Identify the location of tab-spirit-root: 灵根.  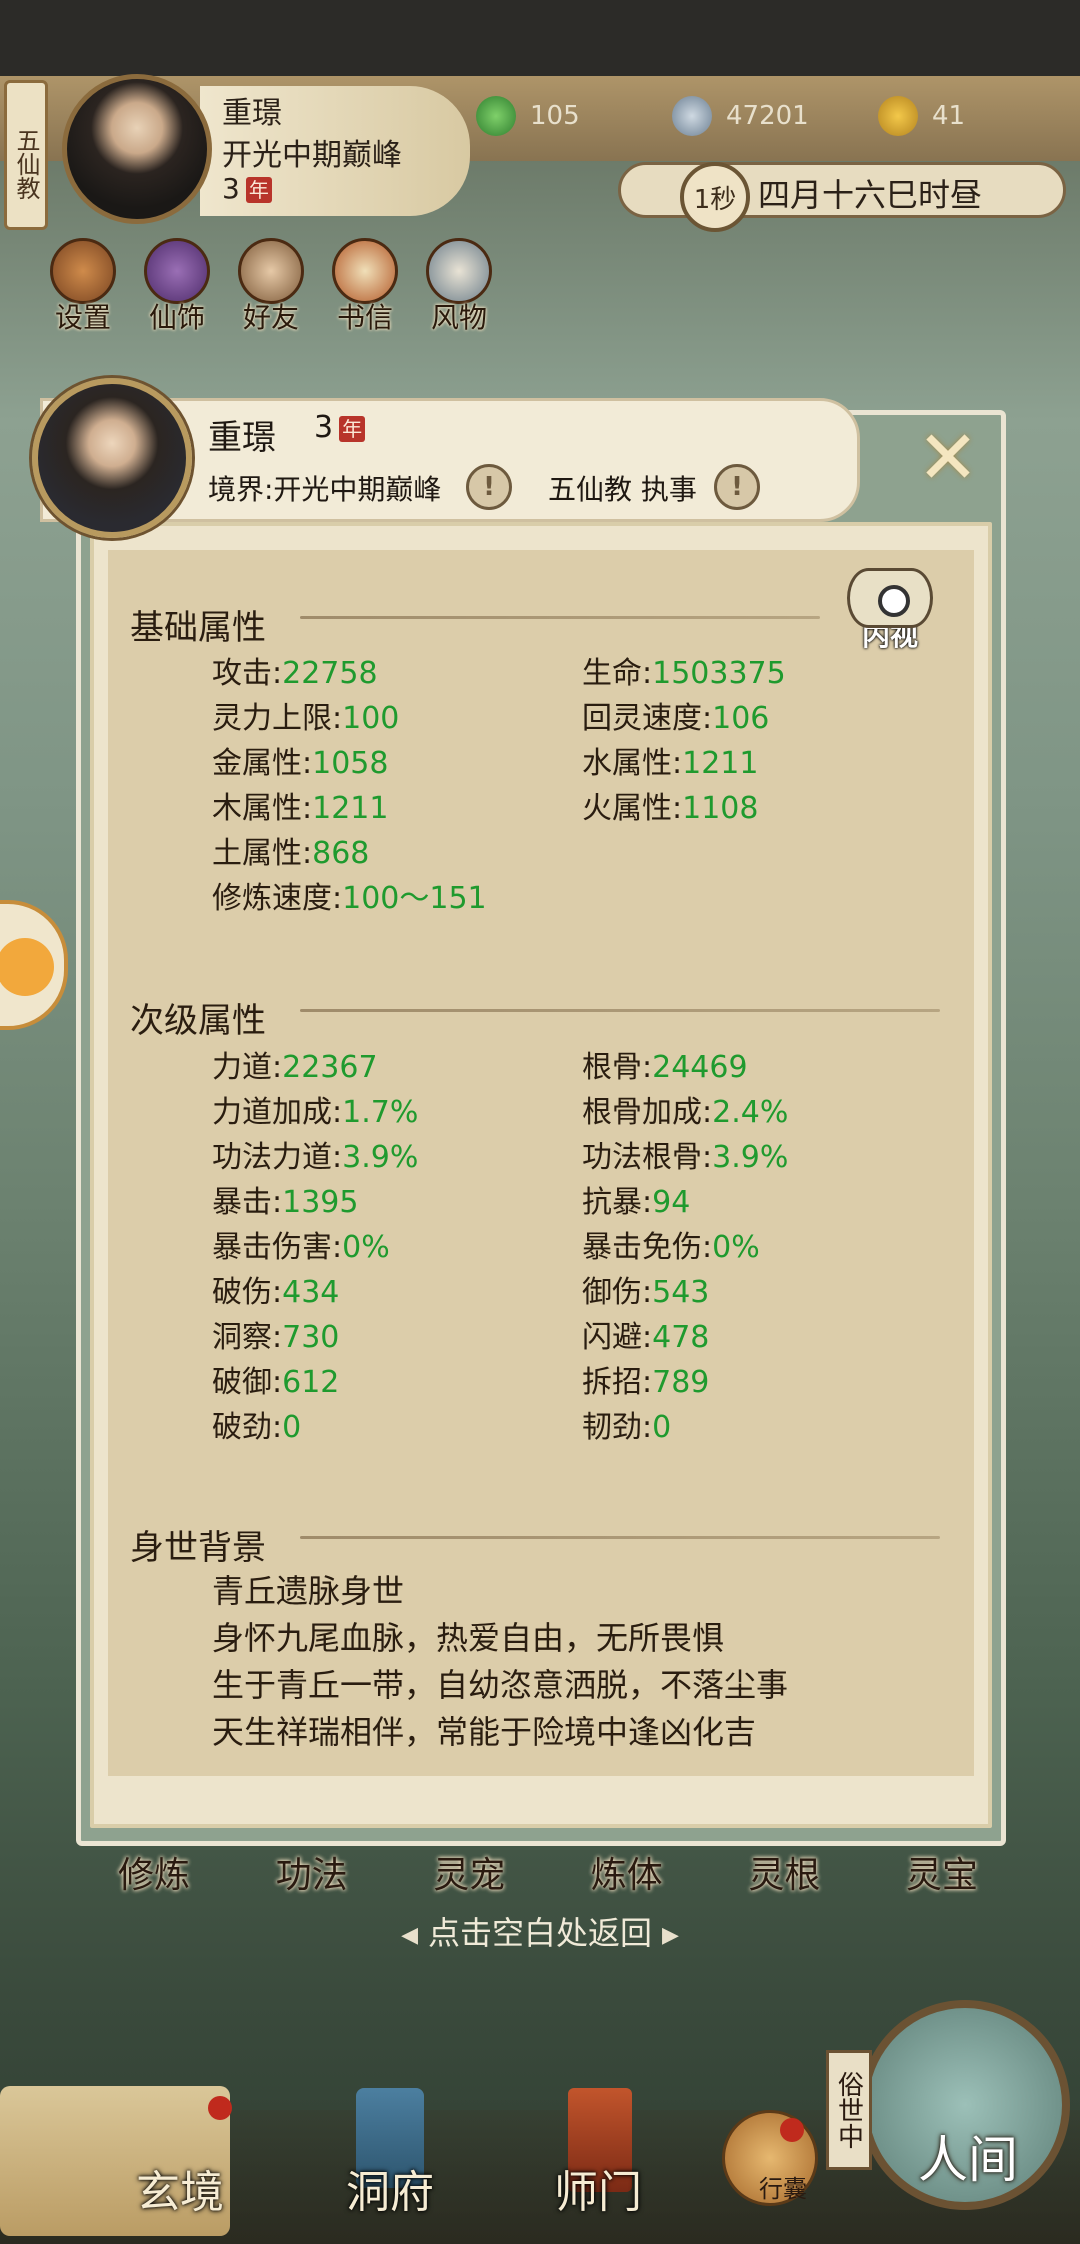
(784, 1872).